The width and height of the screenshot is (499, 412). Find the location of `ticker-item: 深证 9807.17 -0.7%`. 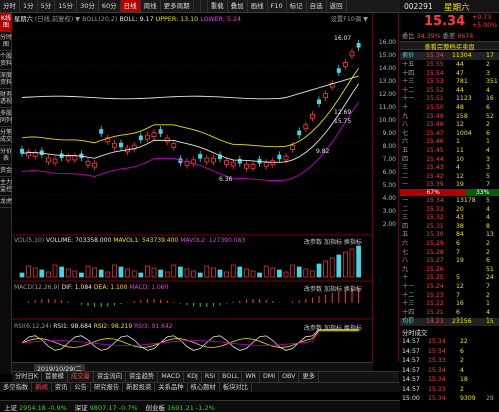

ticker-item: 深证 9807.17 -0.7% is located at coordinates (106, 407).